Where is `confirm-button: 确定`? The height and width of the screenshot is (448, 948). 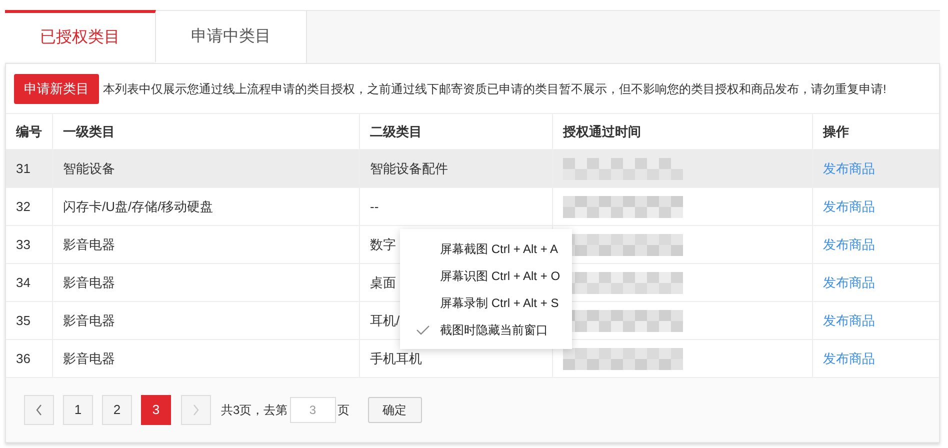 confirm-button: 确定 is located at coordinates (395, 410).